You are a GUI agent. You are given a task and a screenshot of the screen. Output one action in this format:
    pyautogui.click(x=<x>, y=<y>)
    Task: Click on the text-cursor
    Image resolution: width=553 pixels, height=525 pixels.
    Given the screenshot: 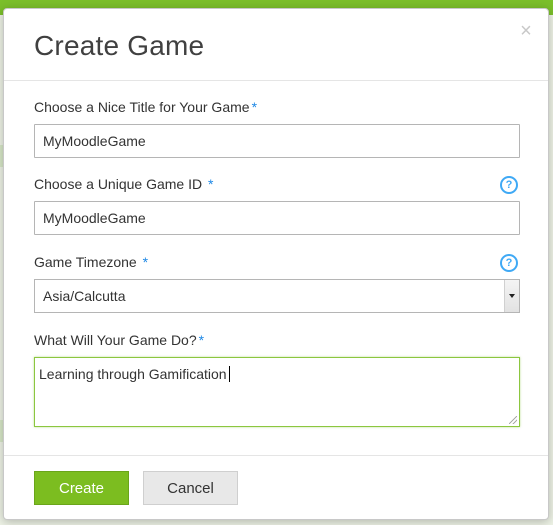 What is the action you would take?
    pyautogui.click(x=229, y=374)
    